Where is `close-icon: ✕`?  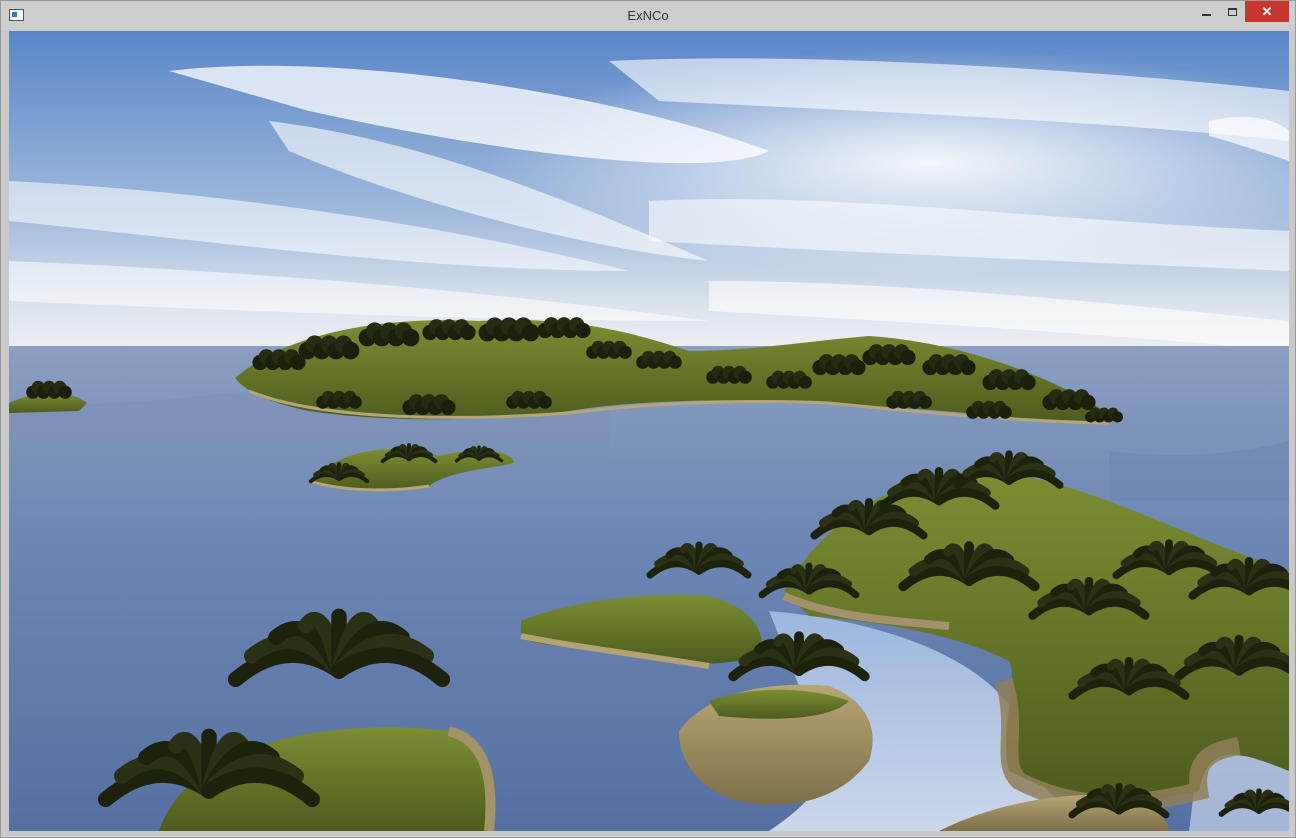
close-icon: ✕ is located at coordinates (1267, 11).